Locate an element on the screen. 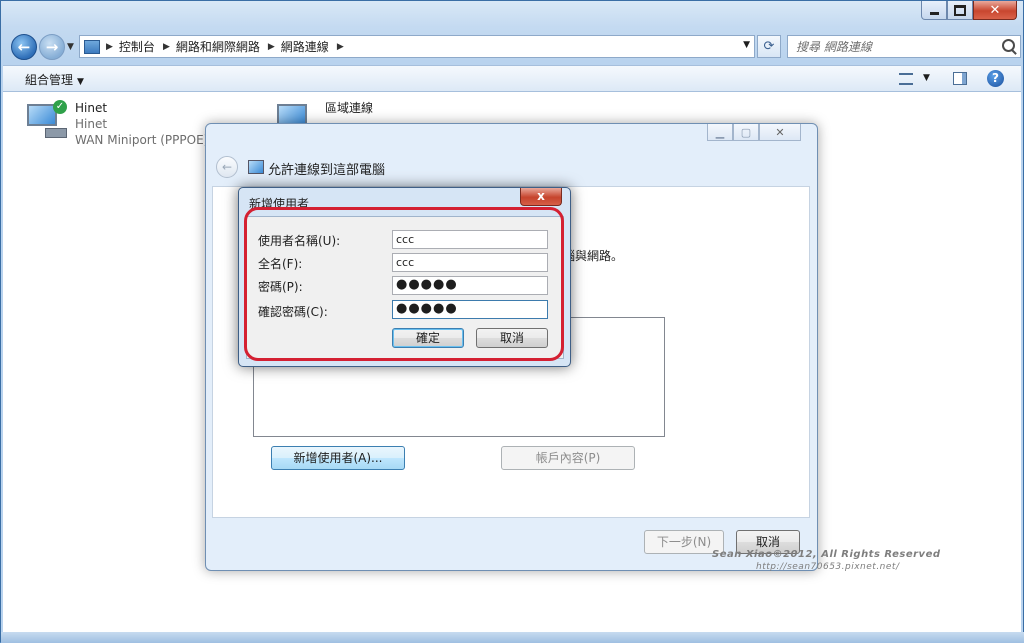  close-button: ✕ is located at coordinates (995, 10).